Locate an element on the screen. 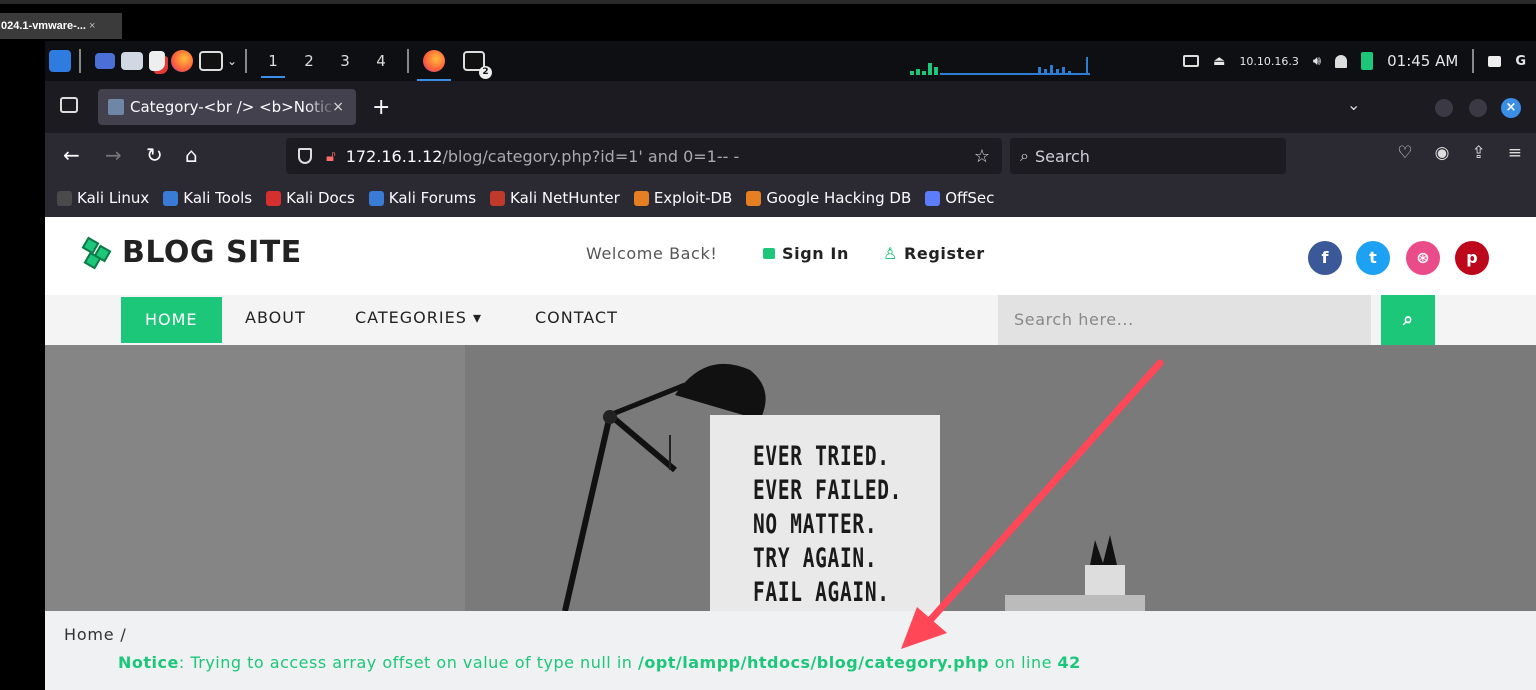  nav-contact: CONTACT is located at coordinates (576, 318).